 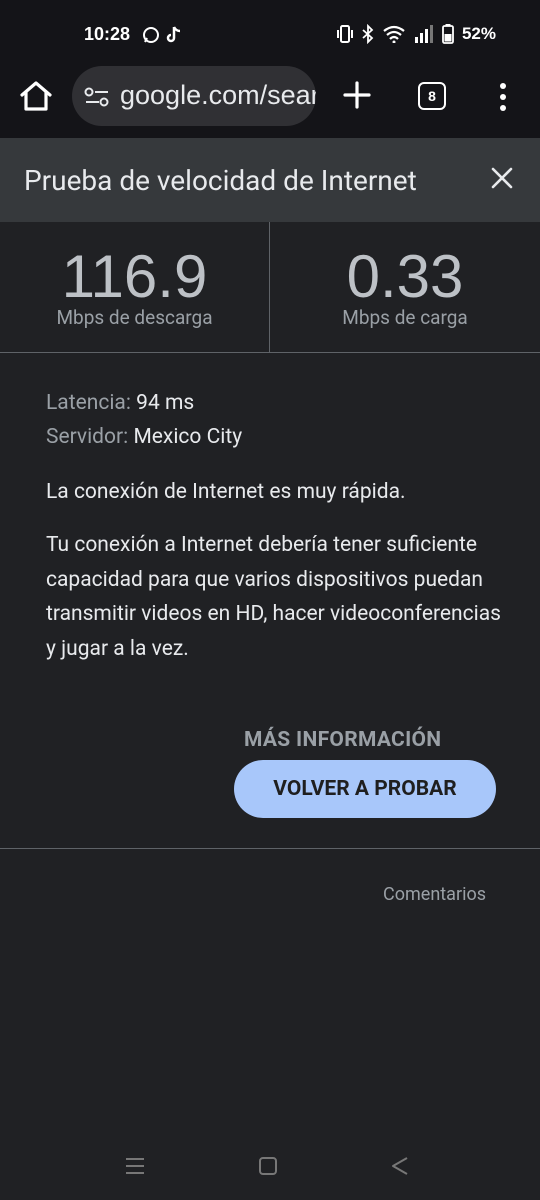 I want to click on vibrate-icon, so click(x=344, y=34).